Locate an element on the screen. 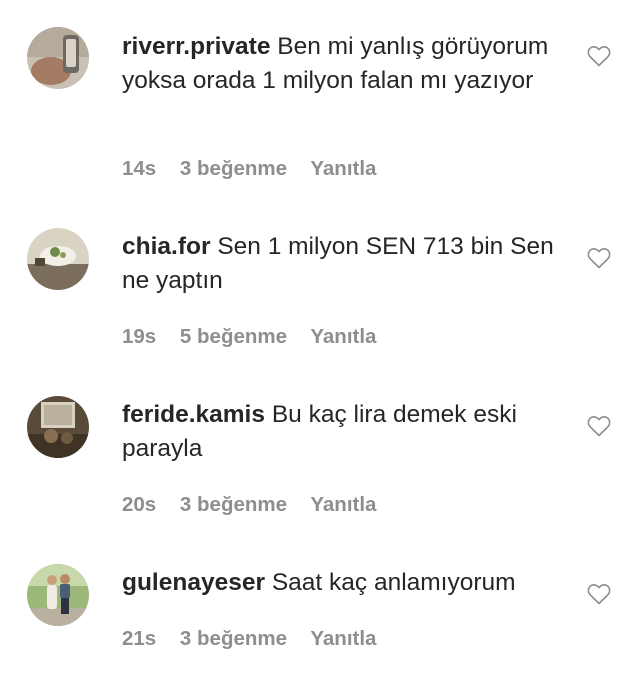  comment-time: 21s is located at coordinates (139, 638).